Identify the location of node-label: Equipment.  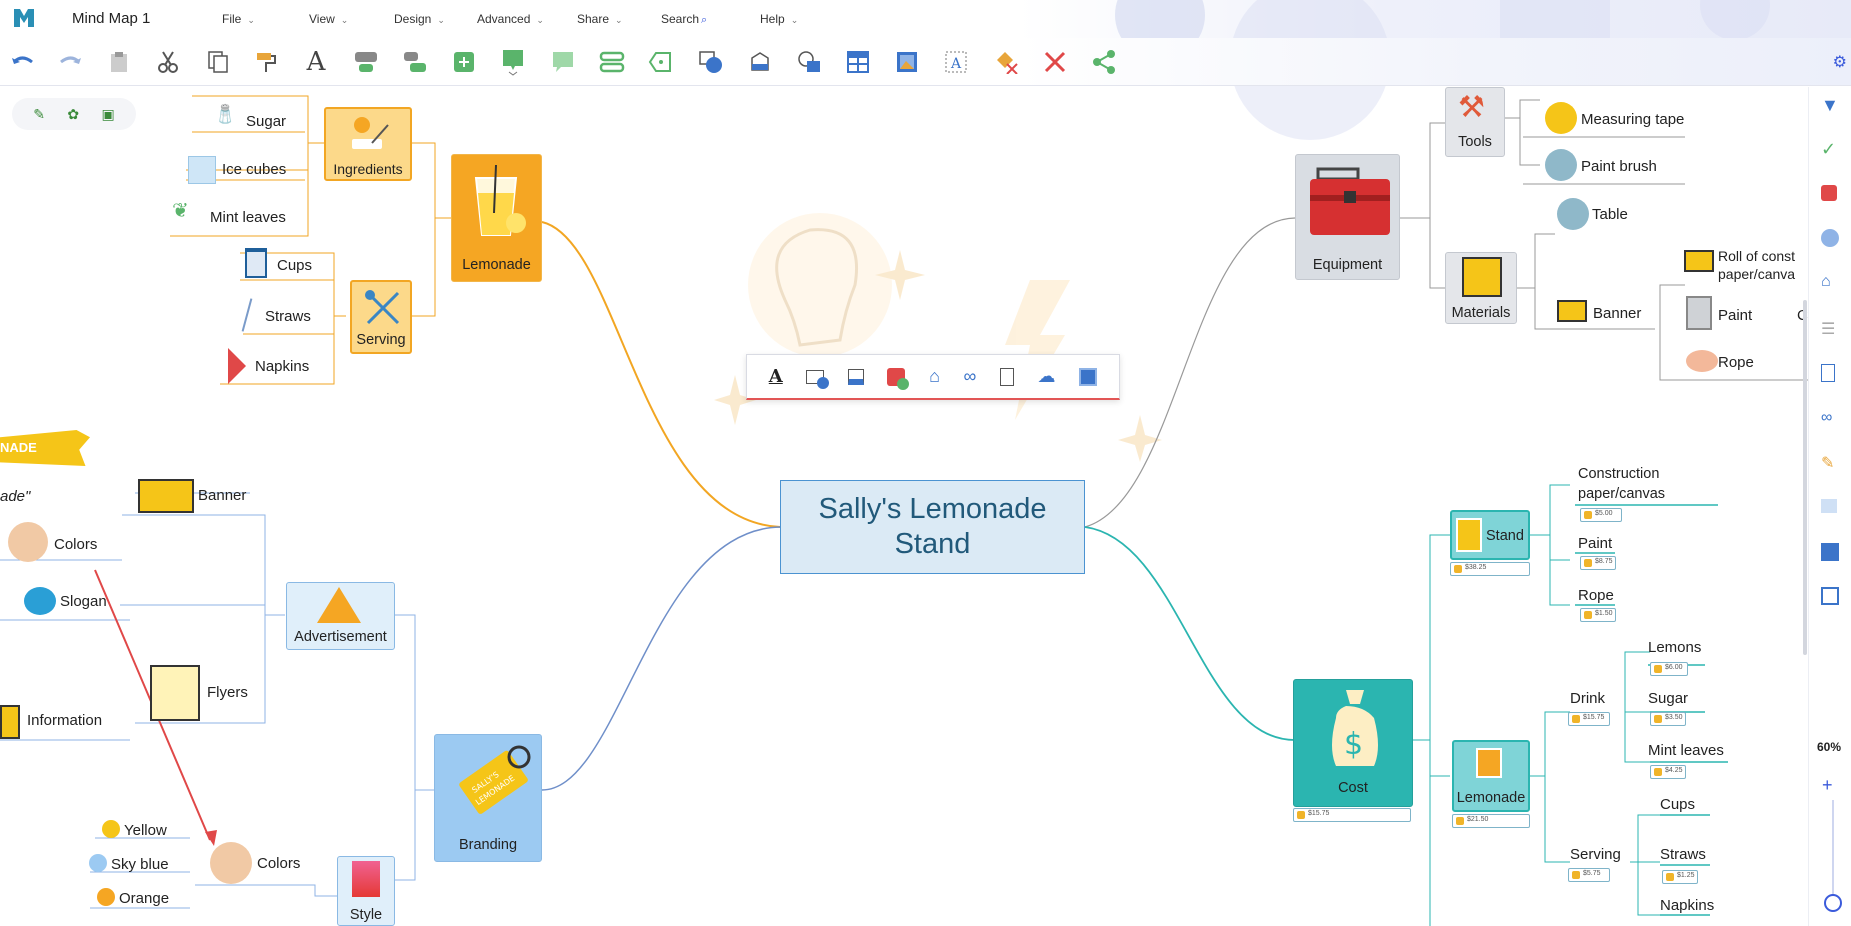
(1347, 265).